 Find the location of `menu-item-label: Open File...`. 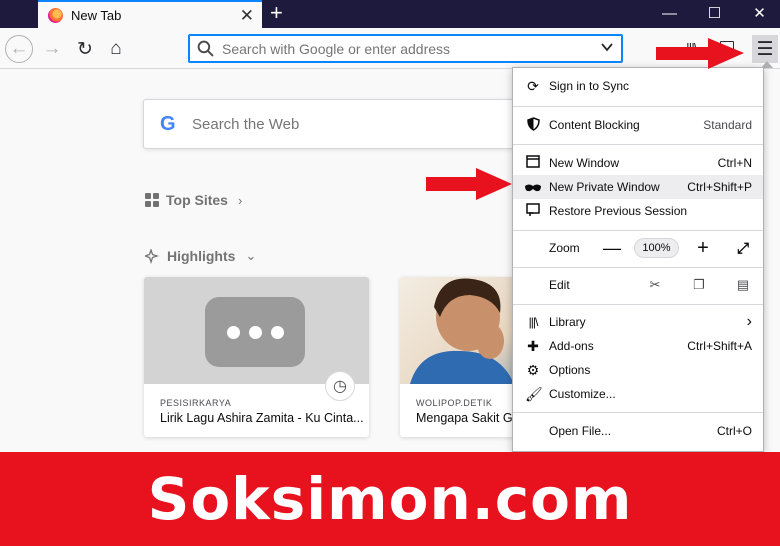

menu-item-label: Open File... is located at coordinates (580, 431).